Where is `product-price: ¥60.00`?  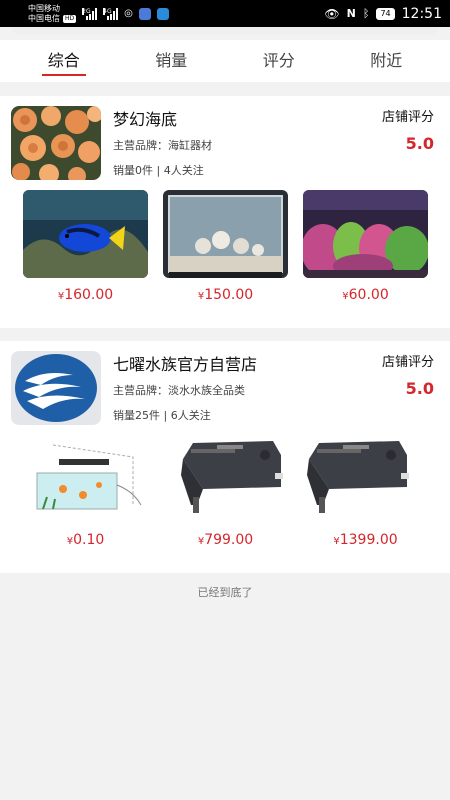 product-price: ¥60.00 is located at coordinates (365, 295).